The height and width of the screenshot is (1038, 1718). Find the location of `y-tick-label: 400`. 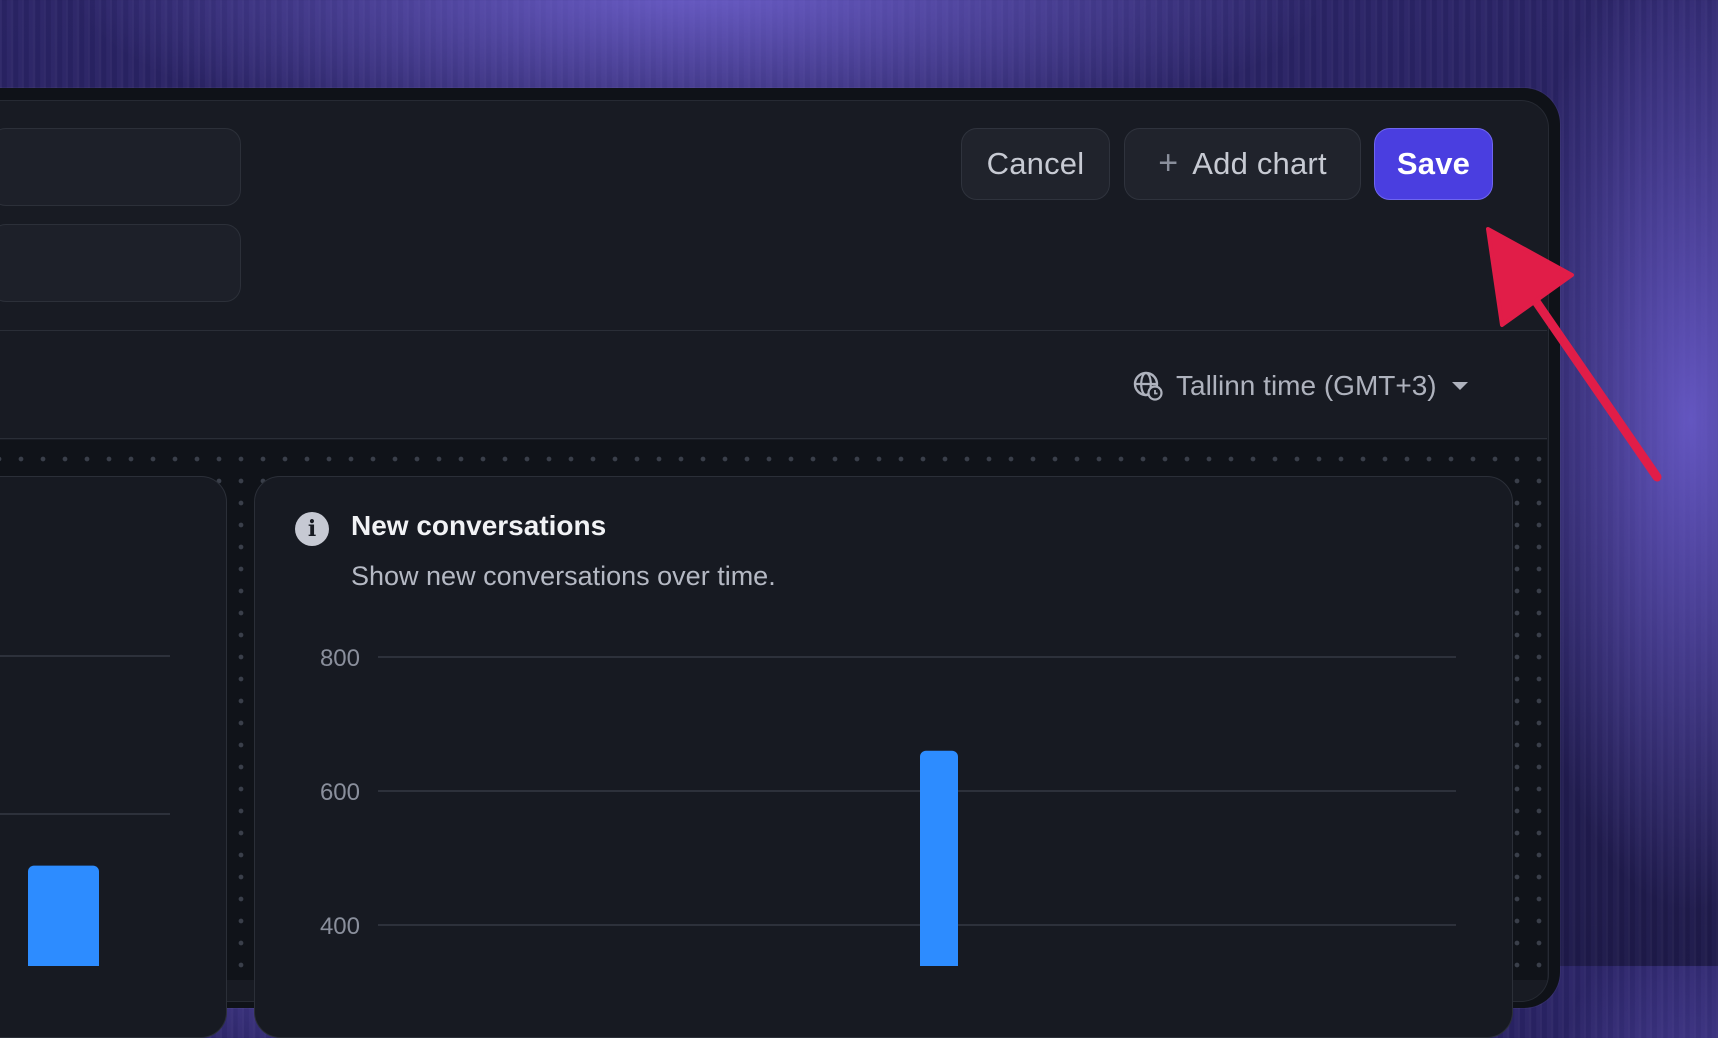

y-tick-label: 400 is located at coordinates (340, 926).